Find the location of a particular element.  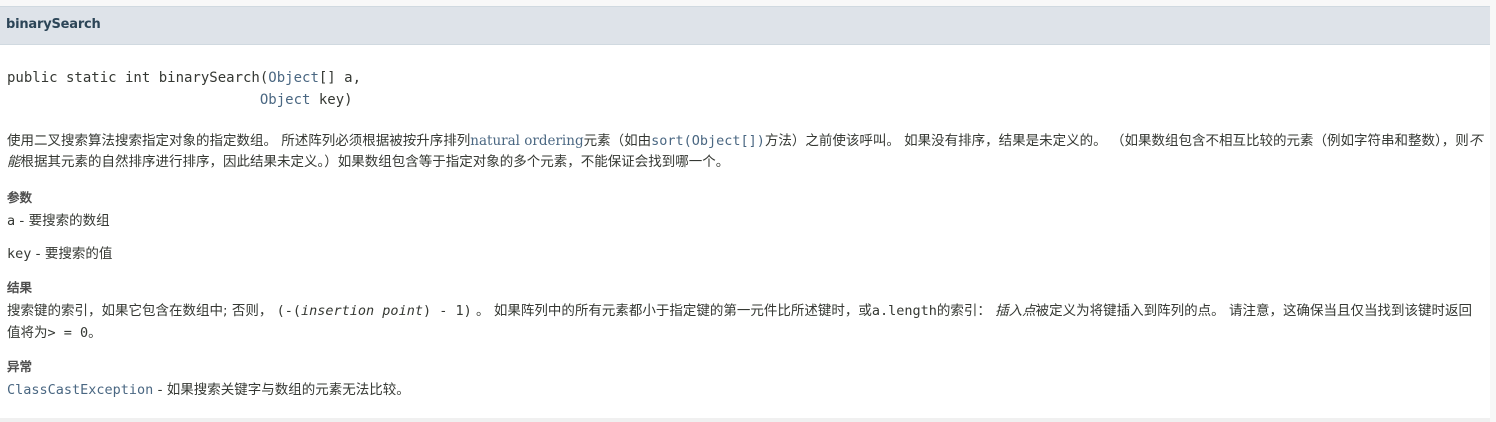

throws-item: ClassCastException - 如果搜索关键字与数组的元素无法比较。 is located at coordinates (208, 390).